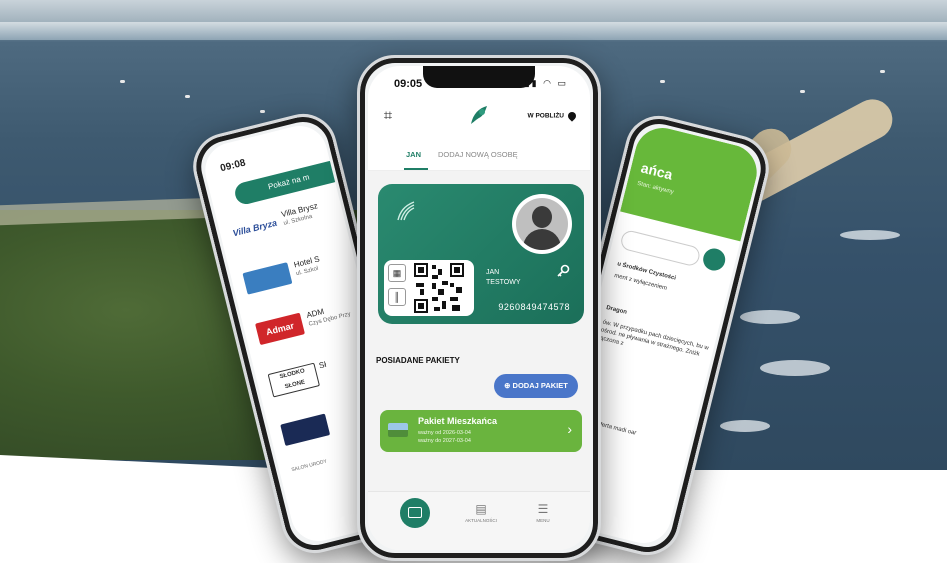  I want to click on menu-icon: ☰, so click(543, 509).